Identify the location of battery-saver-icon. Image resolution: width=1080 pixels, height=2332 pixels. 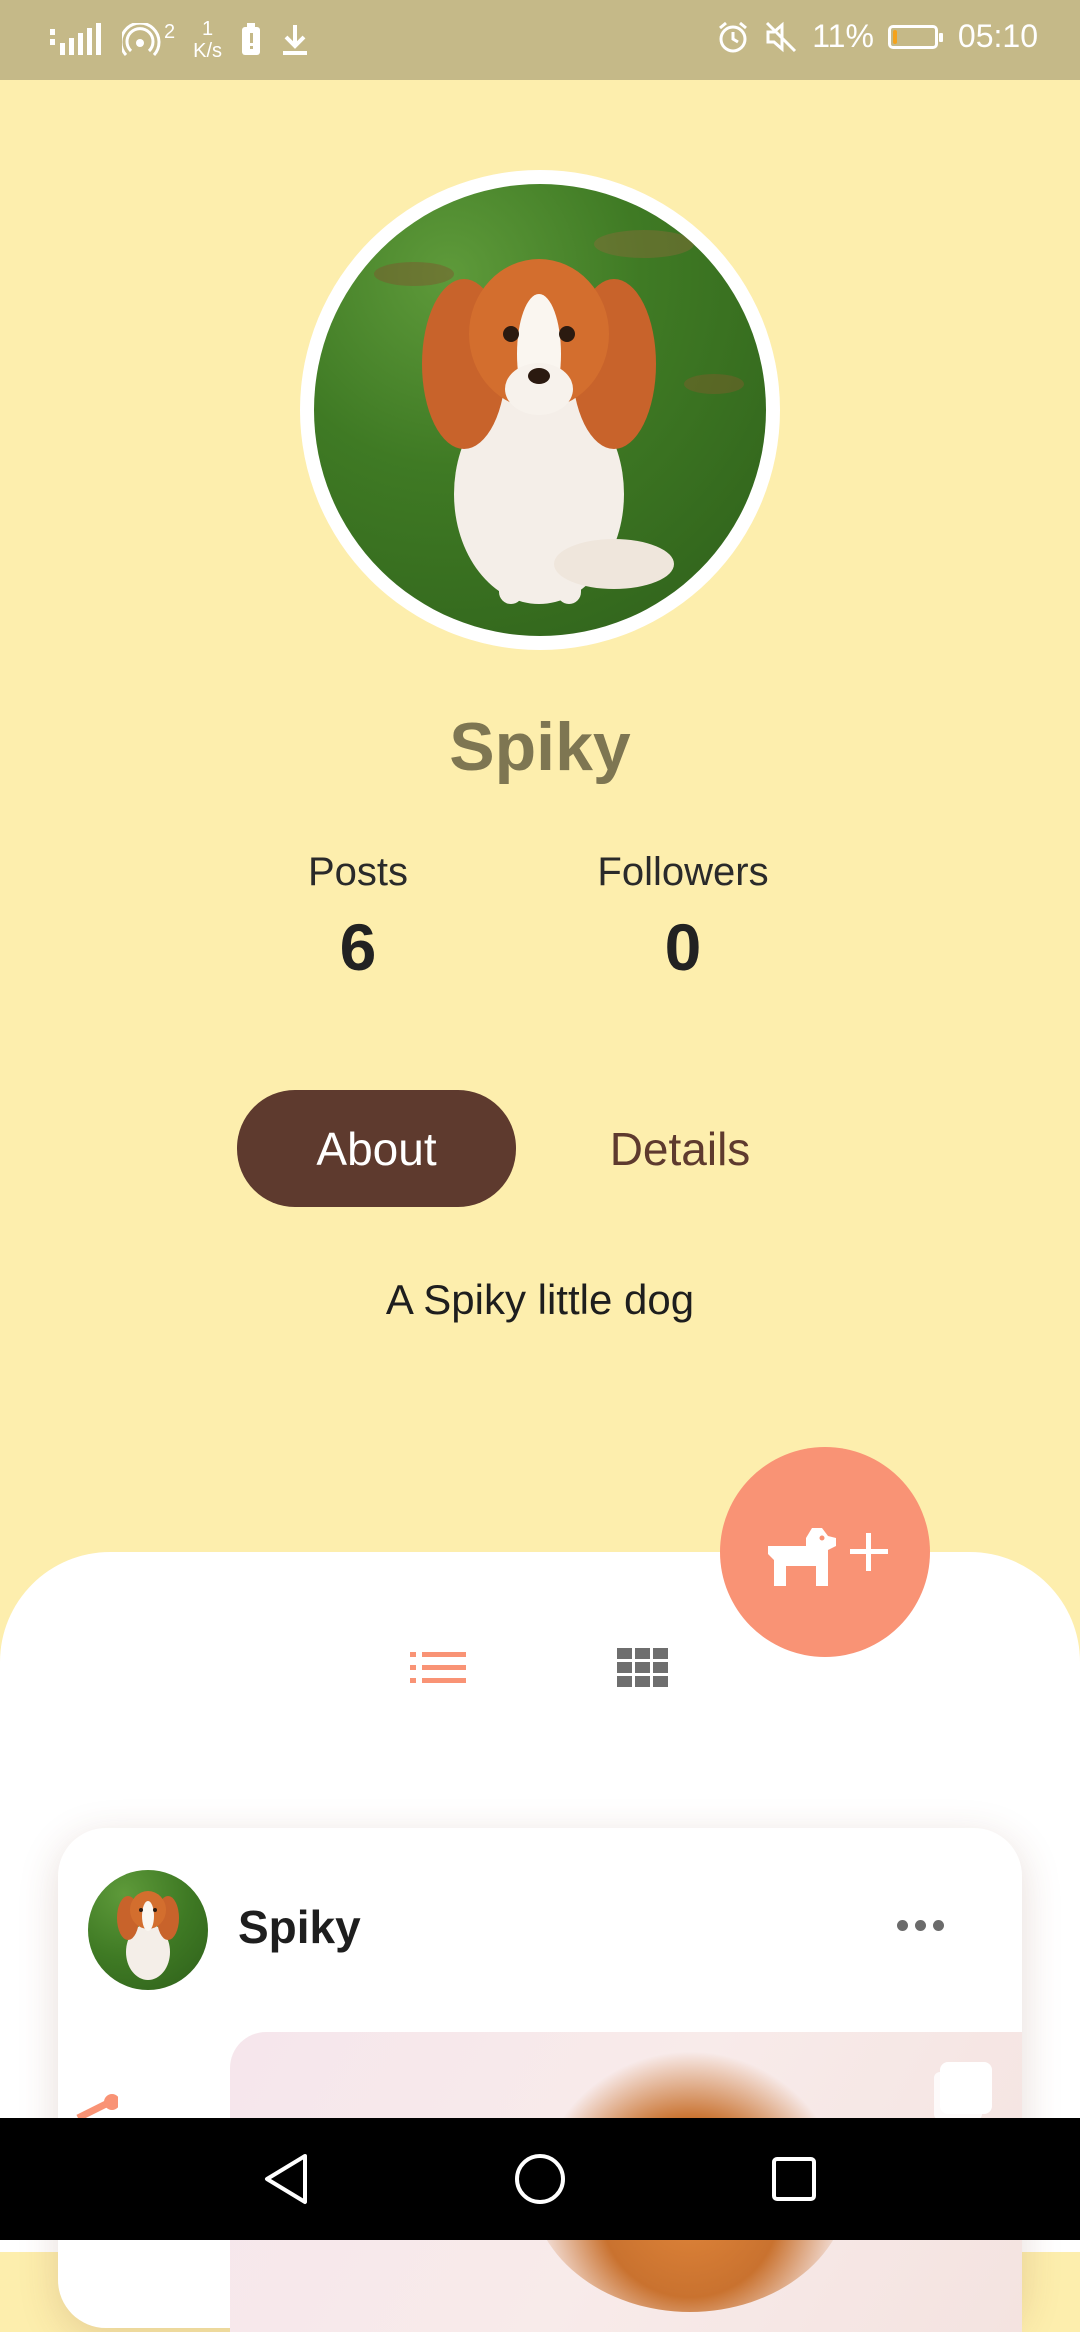
(251, 39).